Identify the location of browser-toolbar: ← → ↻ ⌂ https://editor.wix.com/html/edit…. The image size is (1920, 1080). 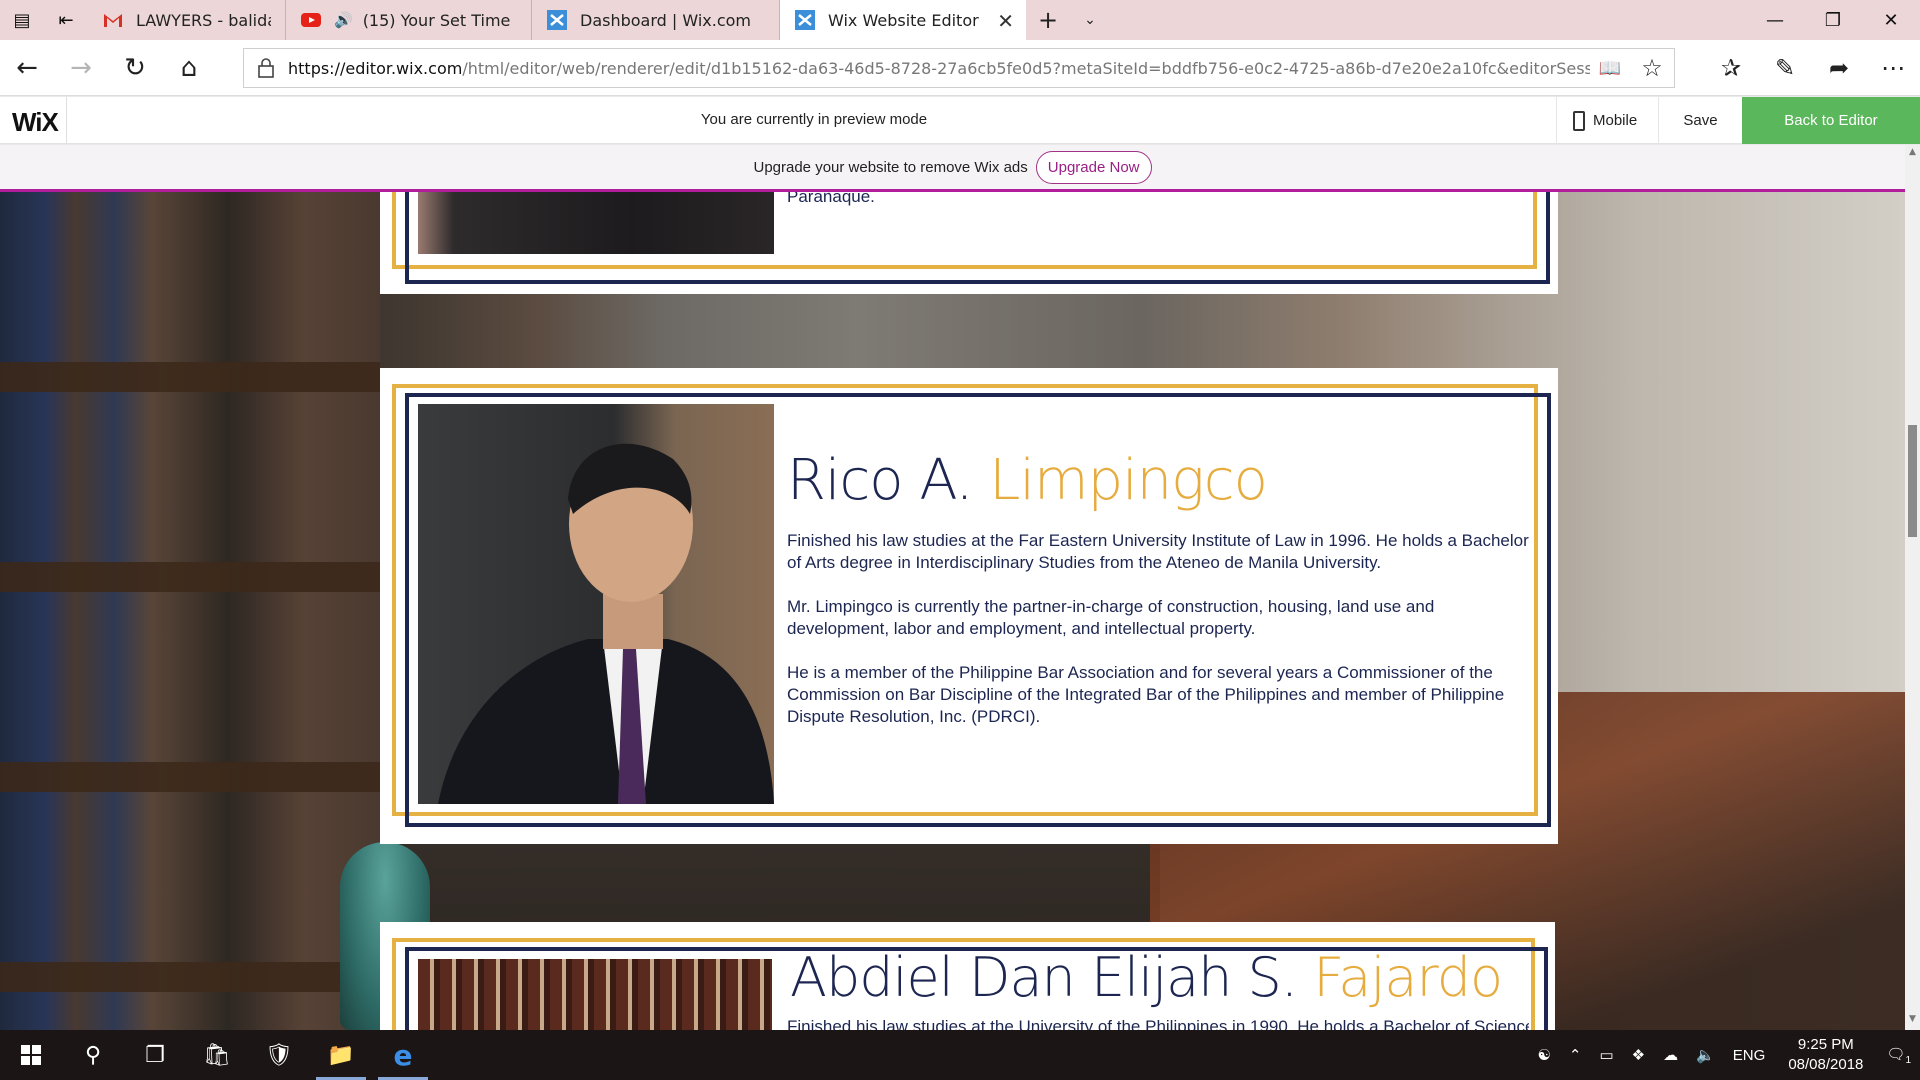
(960, 68).